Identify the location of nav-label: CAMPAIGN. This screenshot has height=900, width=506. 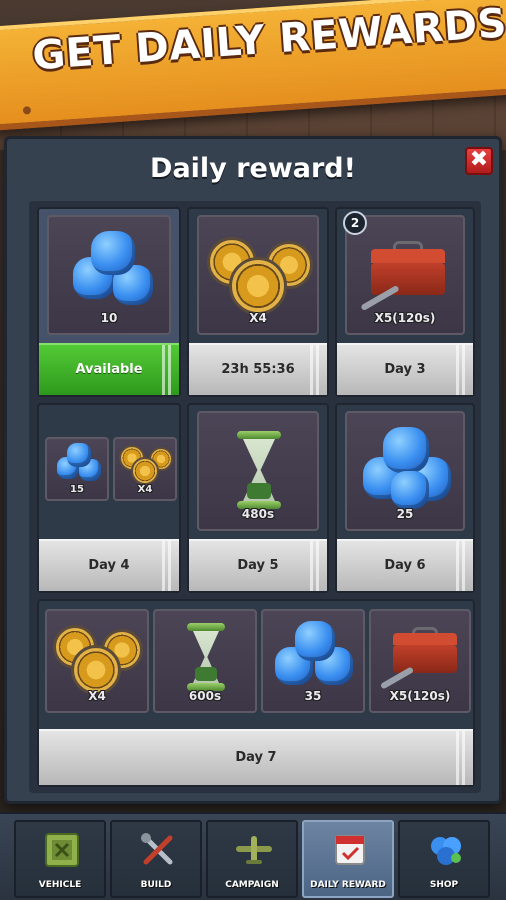
(252, 885).